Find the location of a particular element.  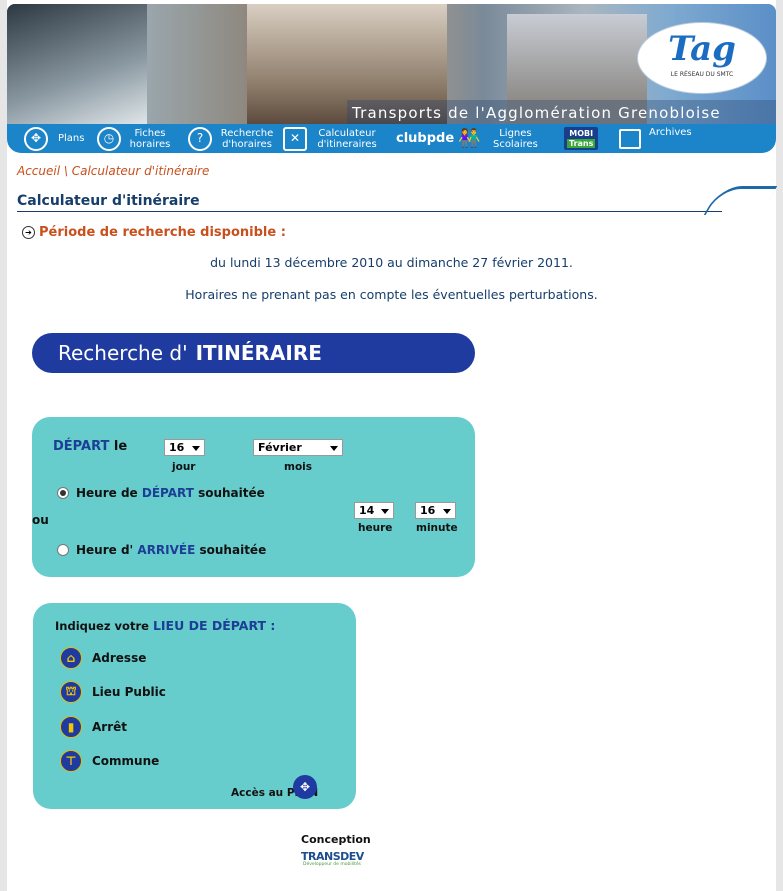

nav-clubpde: clubpde is located at coordinates (425, 138).